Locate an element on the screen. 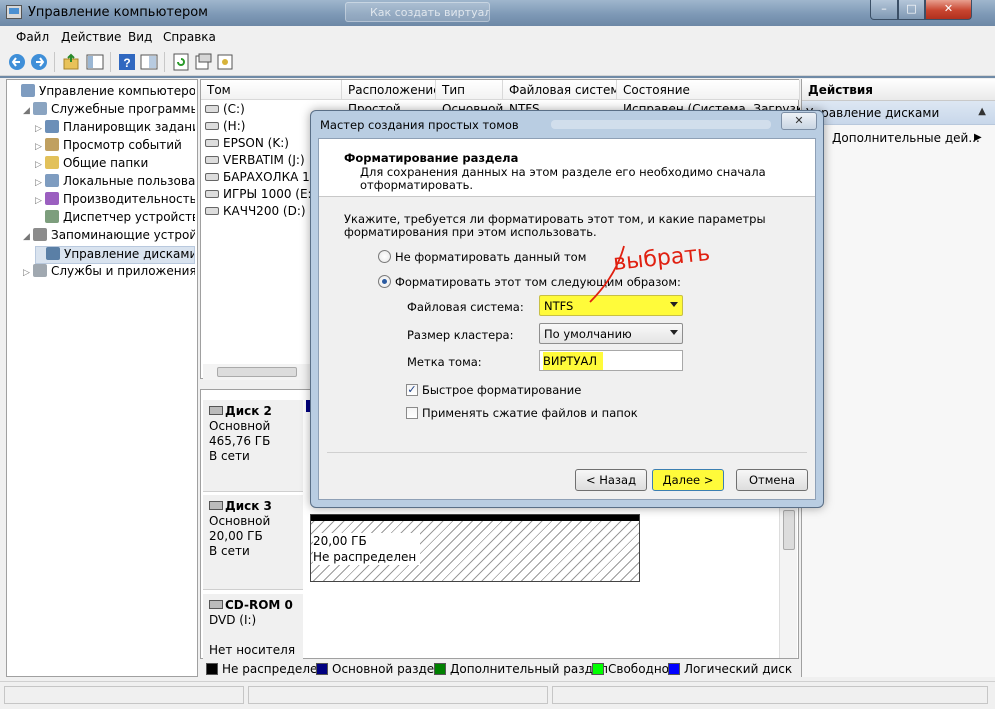 The height and width of the screenshot is (709, 995). legend-item: Логический диск is located at coordinates (730, 669).